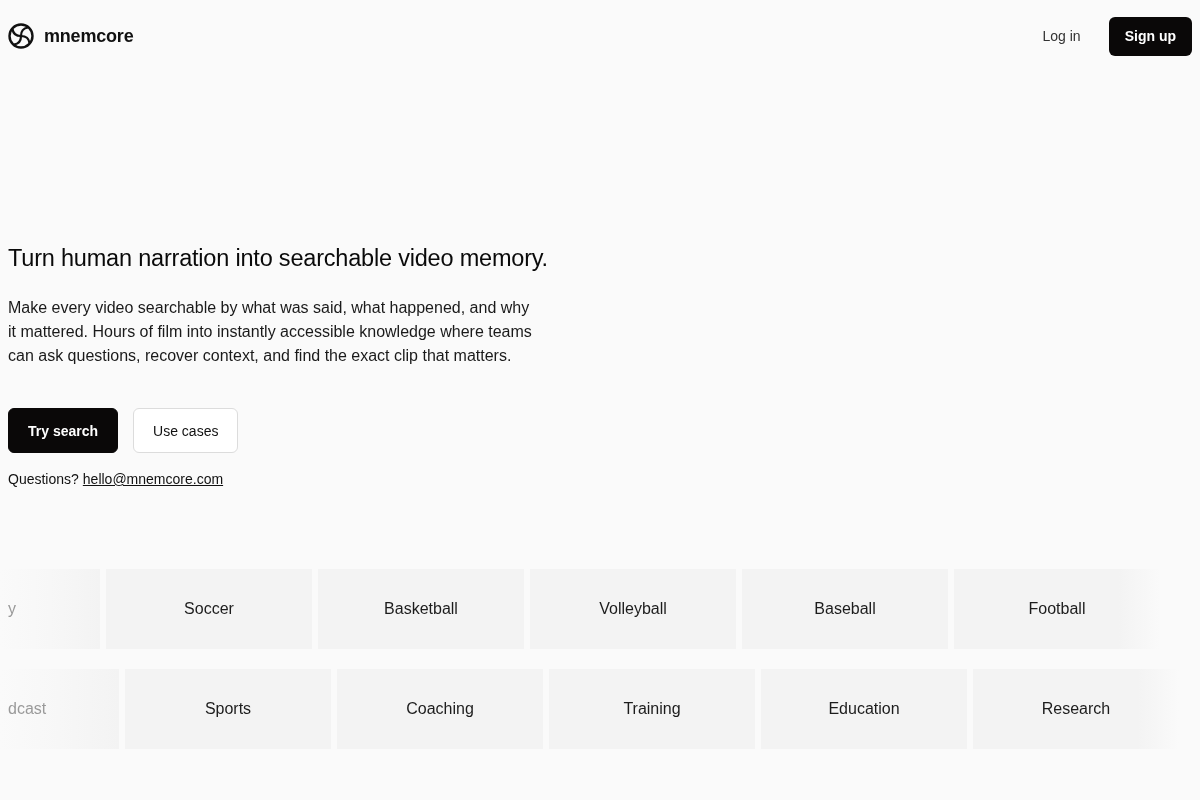 The width and height of the screenshot is (1200, 800). Describe the element at coordinates (270, 332) in the screenshot. I see `hero-description: Make every video searchable by what was said, what happened, and why it mattered. Hours of film into instantly accessible knowledge where teams can ask questions, recover context, and find the exact clip that matters.` at that location.